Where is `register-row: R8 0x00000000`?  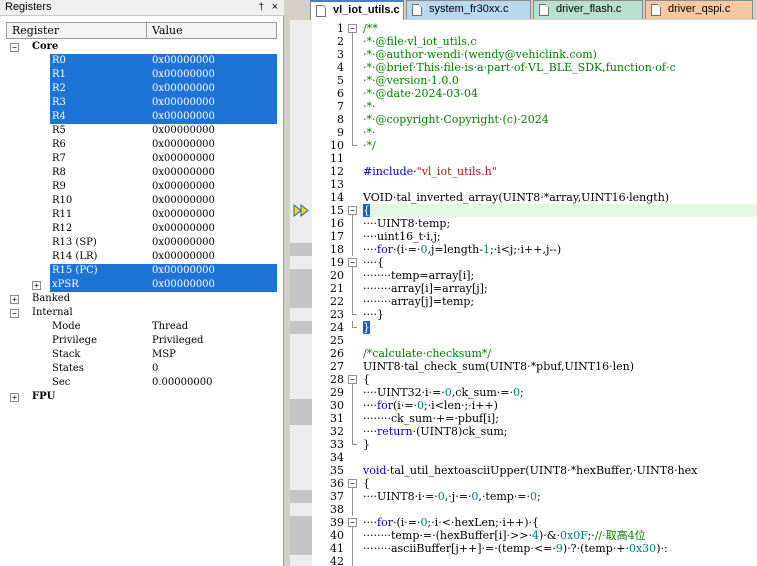 register-row: R8 0x00000000 is located at coordinates (141, 173).